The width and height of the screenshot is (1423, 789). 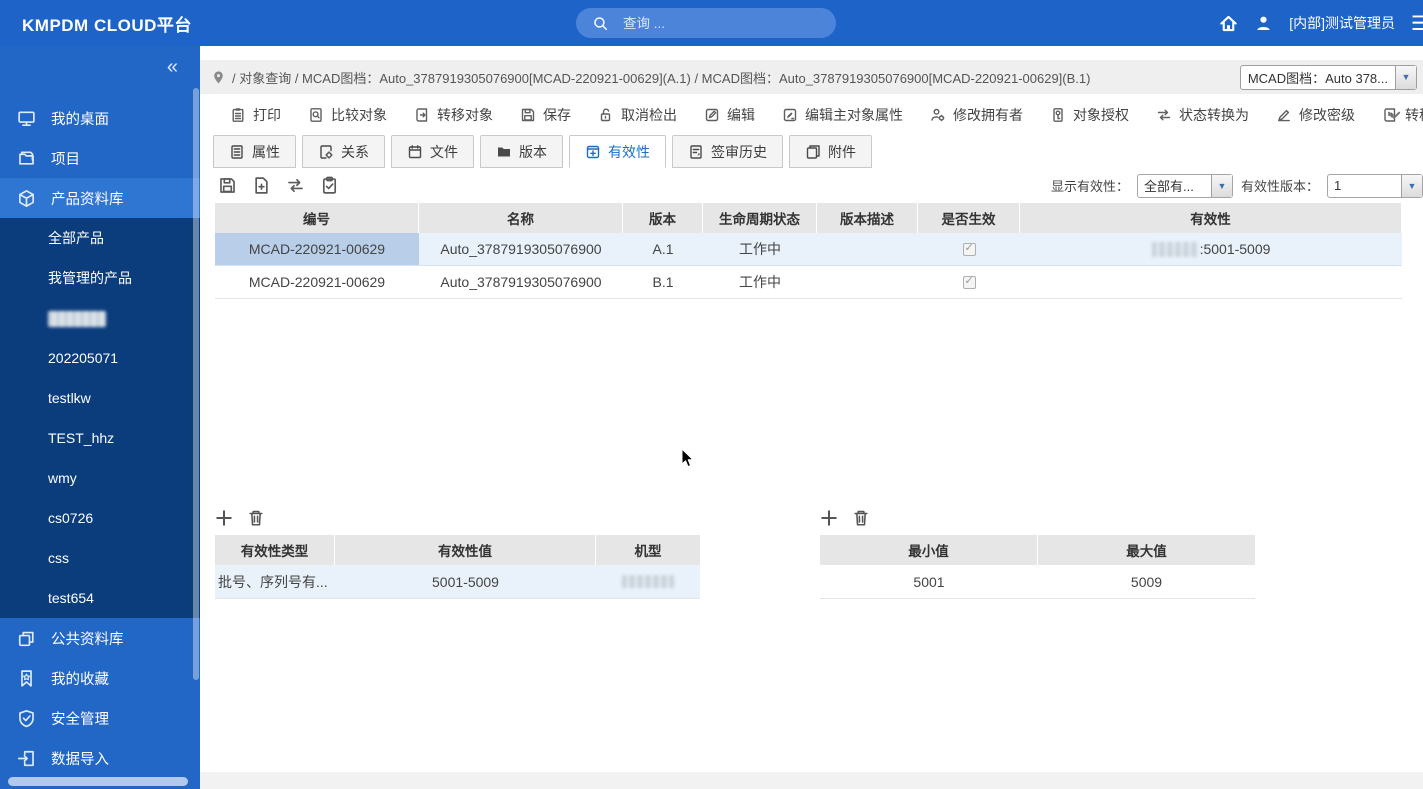 What do you see at coordinates (444, 151) in the screenshot?
I see `tab-label: 文件` at bounding box center [444, 151].